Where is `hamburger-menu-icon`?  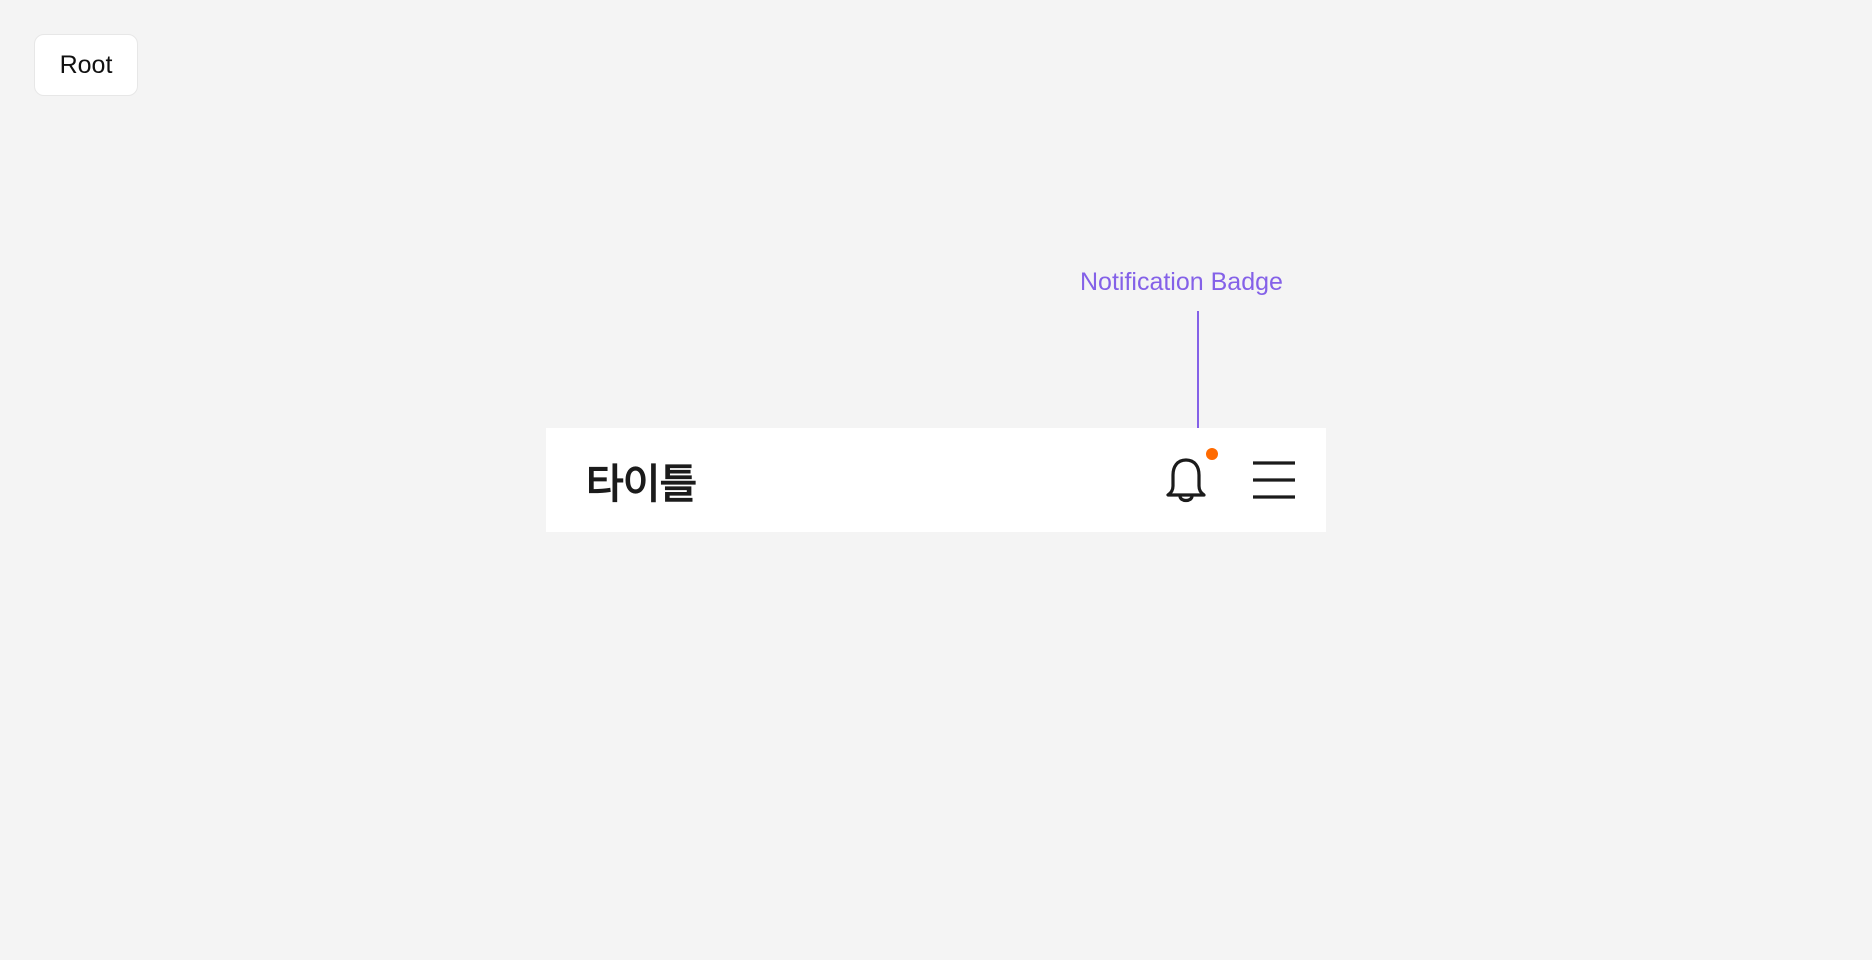 hamburger-menu-icon is located at coordinates (1274, 480).